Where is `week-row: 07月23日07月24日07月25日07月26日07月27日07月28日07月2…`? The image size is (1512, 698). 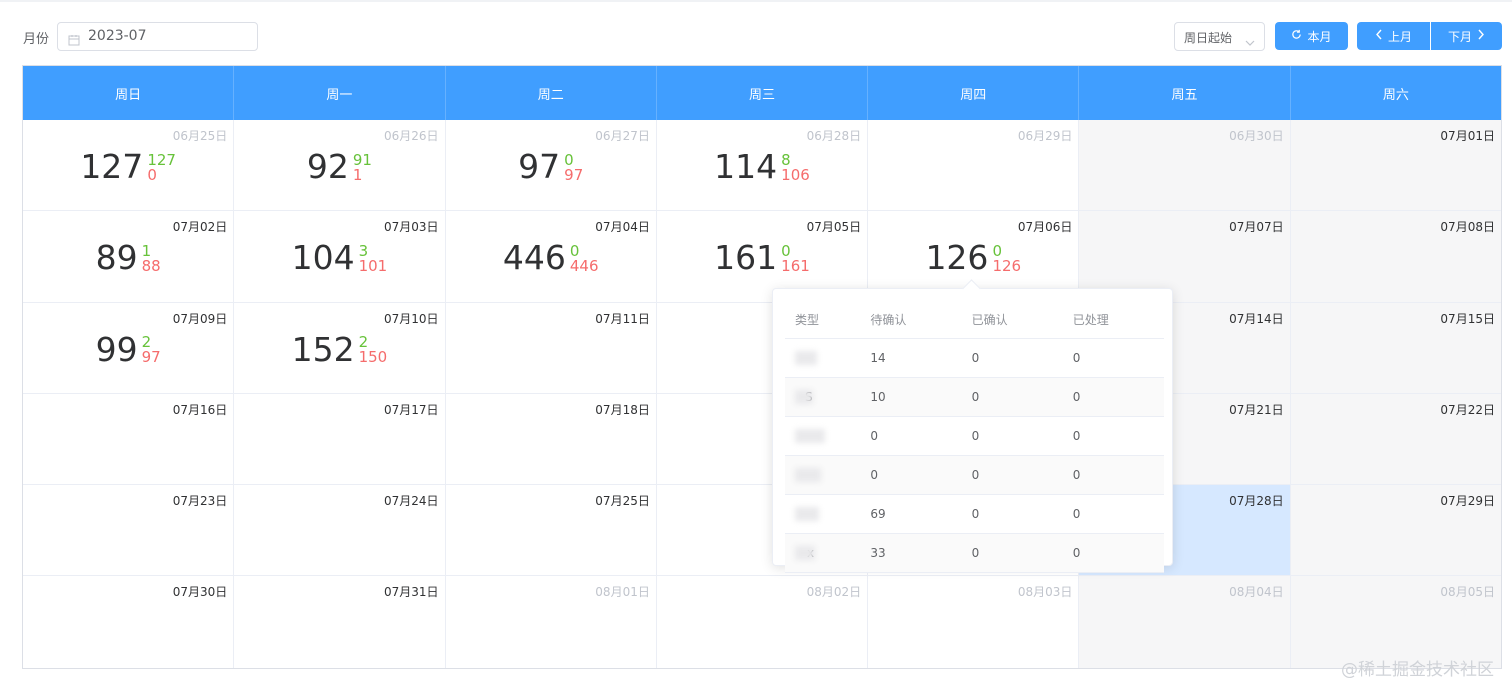
week-row: 07月23日07月24日07月25日07月26日07月27日07月28日07月2… is located at coordinates (762, 531).